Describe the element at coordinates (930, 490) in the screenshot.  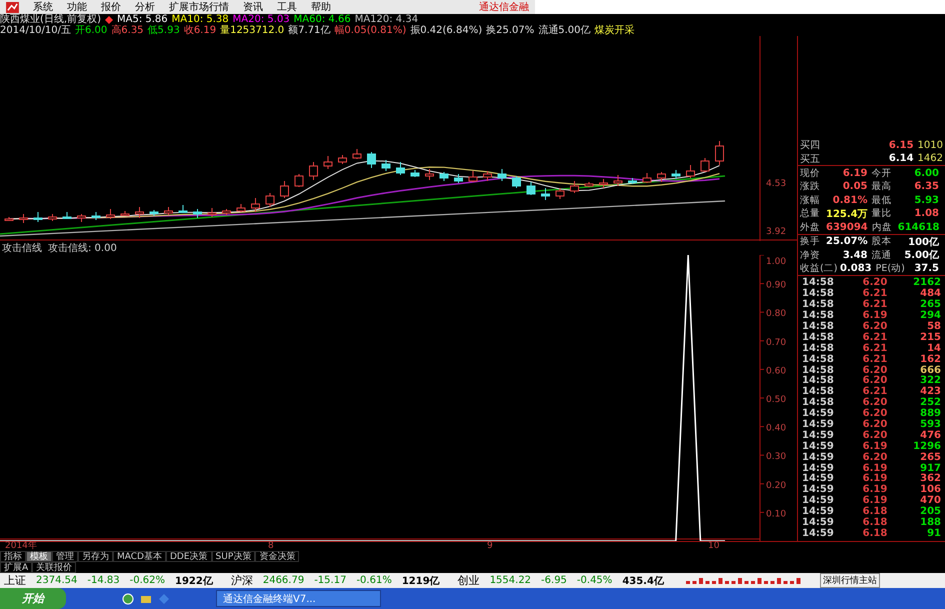
I see `tick-volume: 106` at that location.